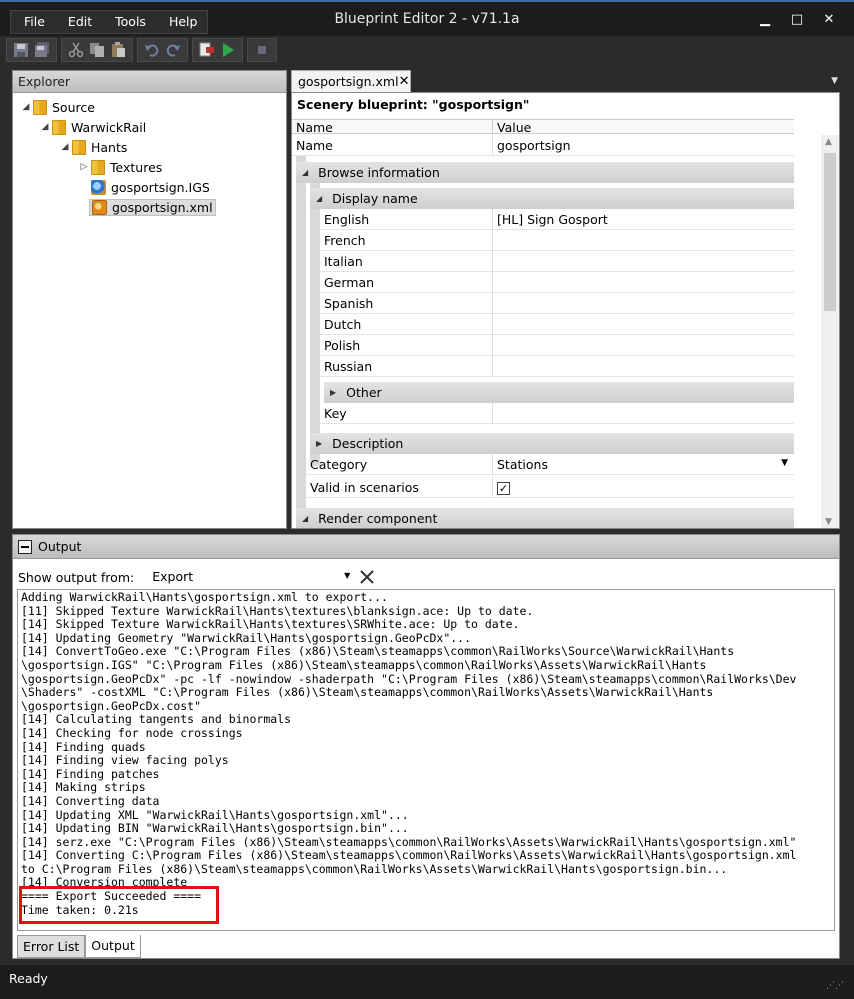 The width and height of the screenshot is (854, 999). What do you see at coordinates (643, 219) in the screenshot?
I see `english-value-field: [HL] Sign Gosport` at bounding box center [643, 219].